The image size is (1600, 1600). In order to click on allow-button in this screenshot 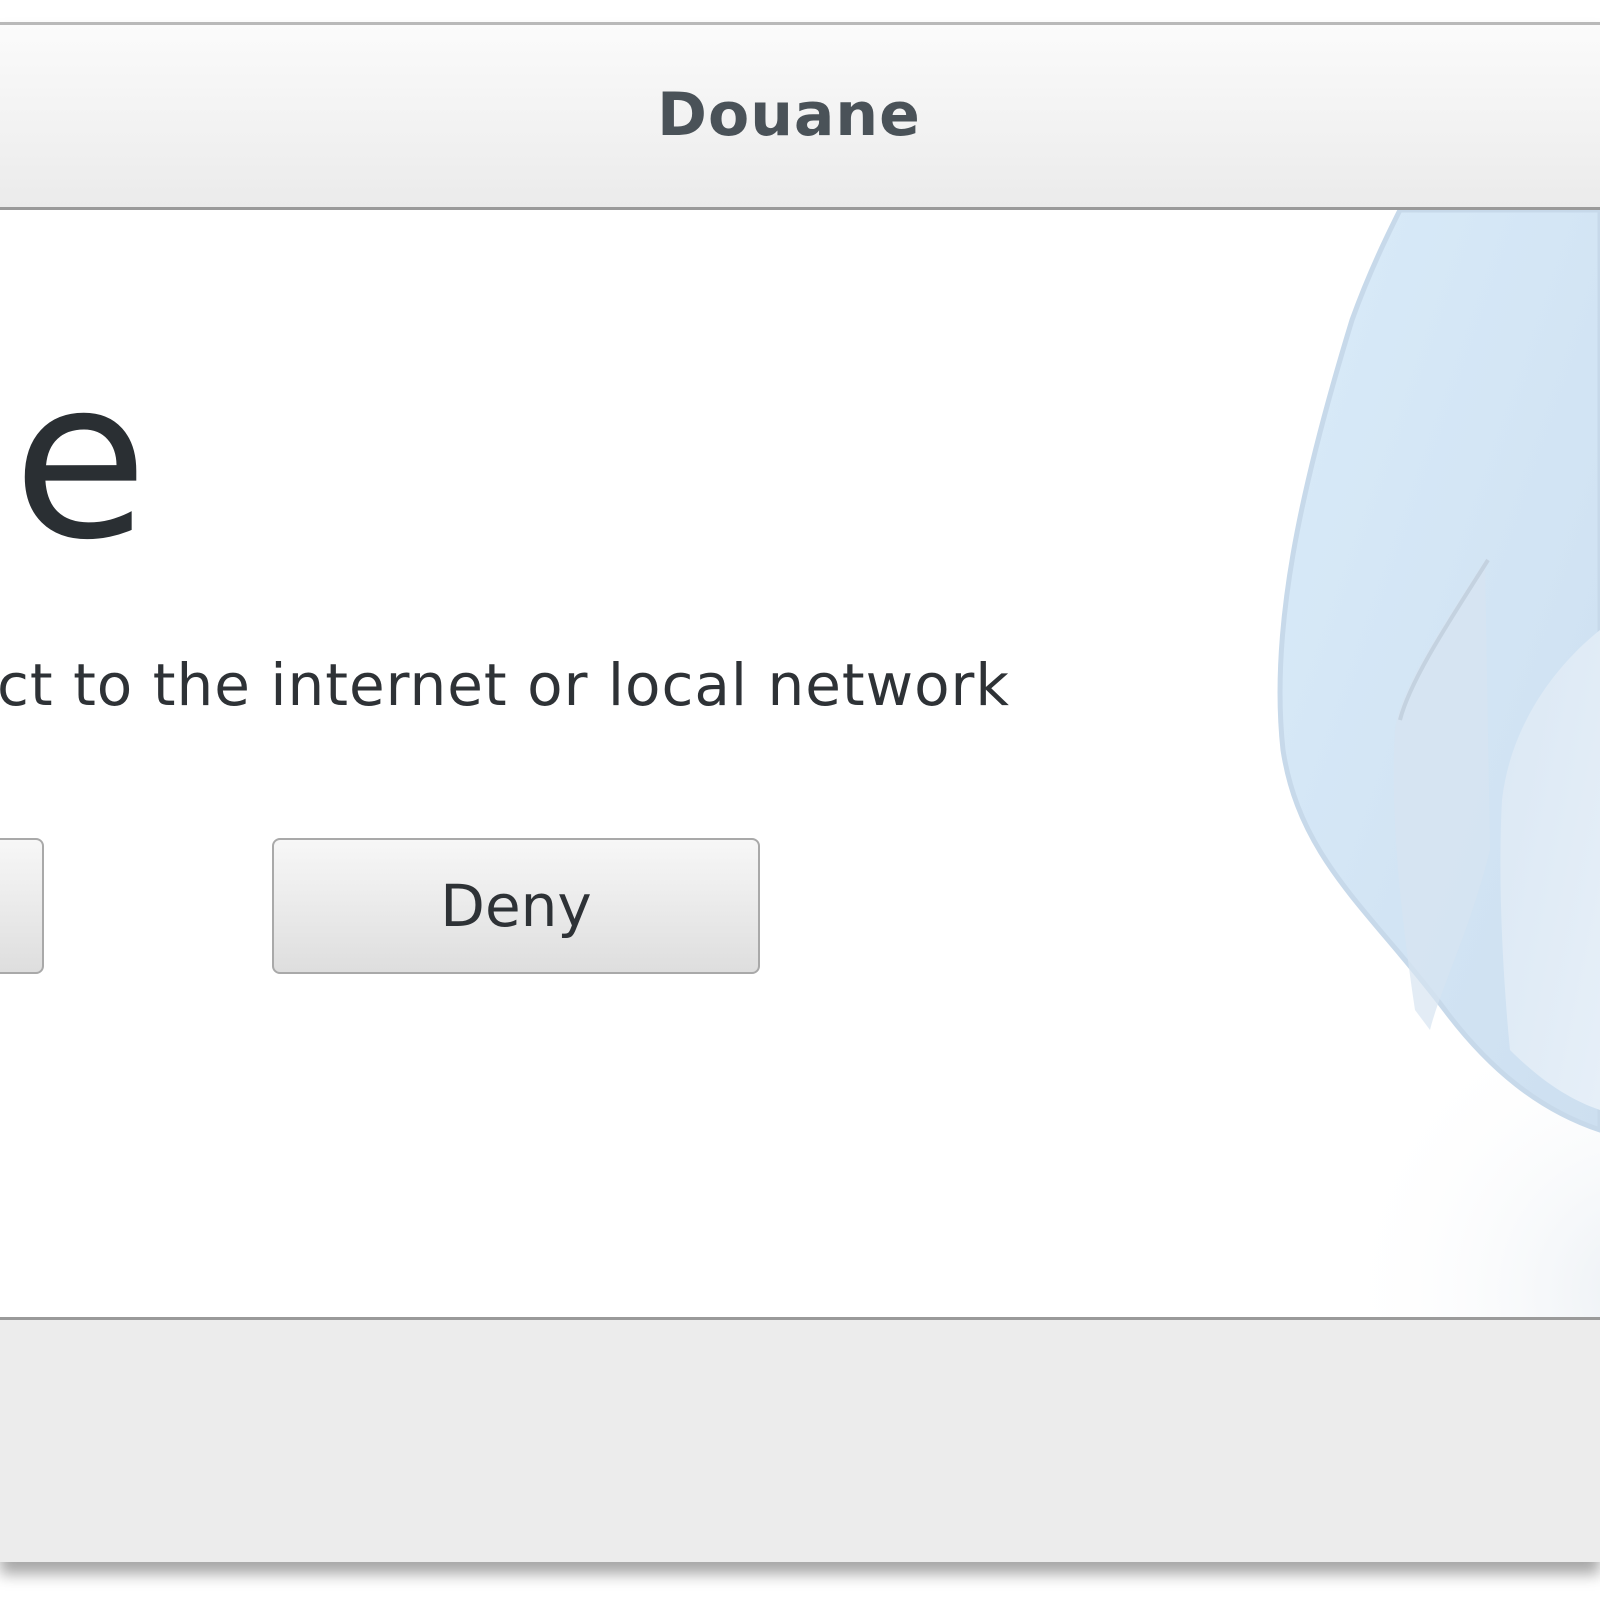, I will do `click(22, 906)`.